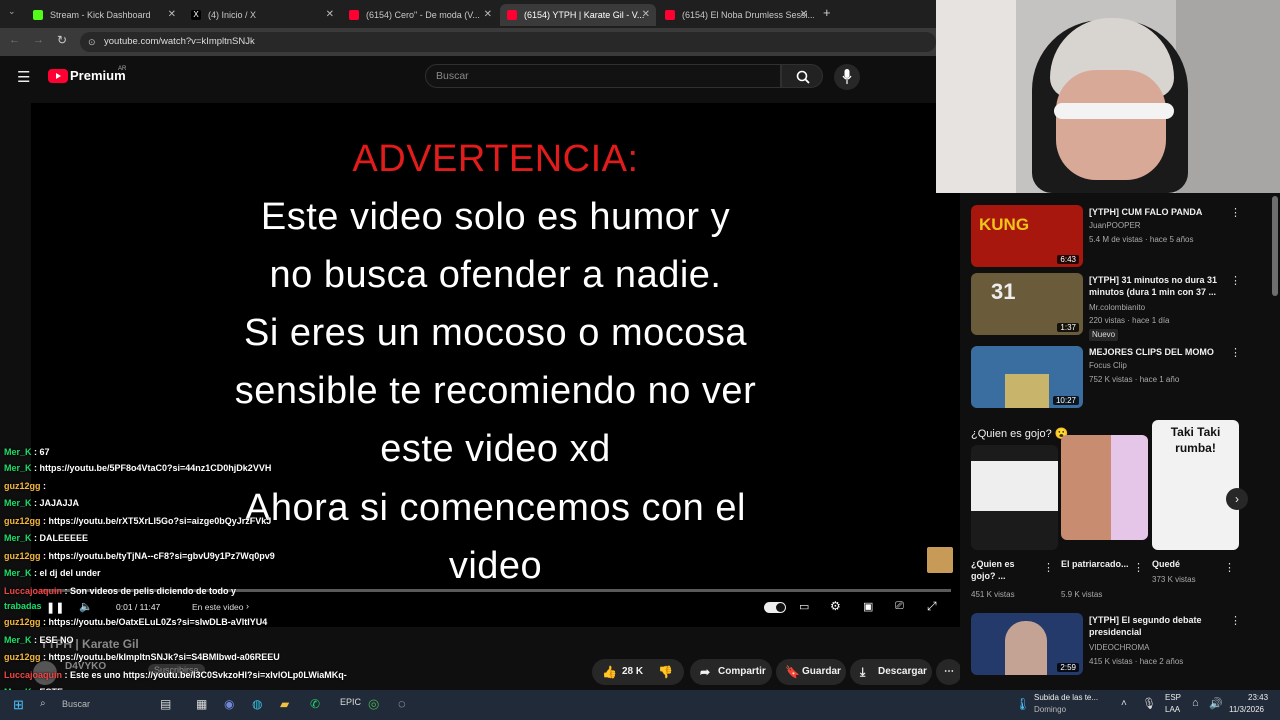 The image size is (1280, 720). Describe the element at coordinates (92, 42) in the screenshot. I see `site-info-icon: ⊙` at that location.